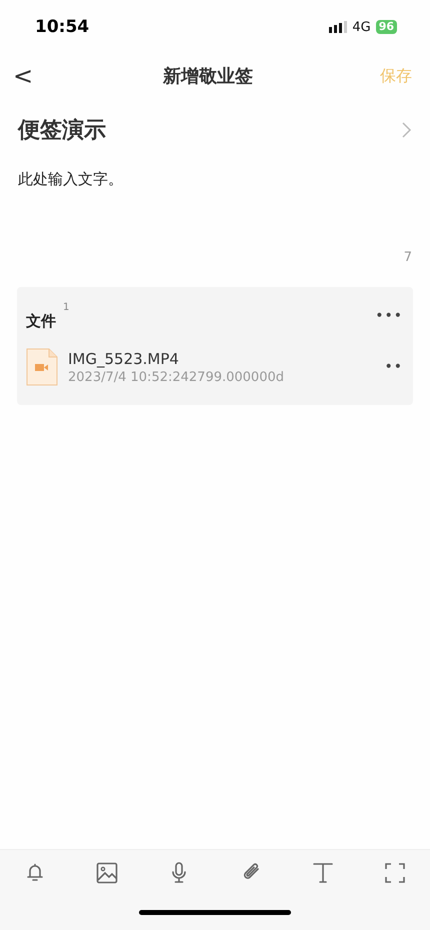 The width and height of the screenshot is (430, 930). I want to click on file-name: IMG_5523.MP4, so click(221, 359).